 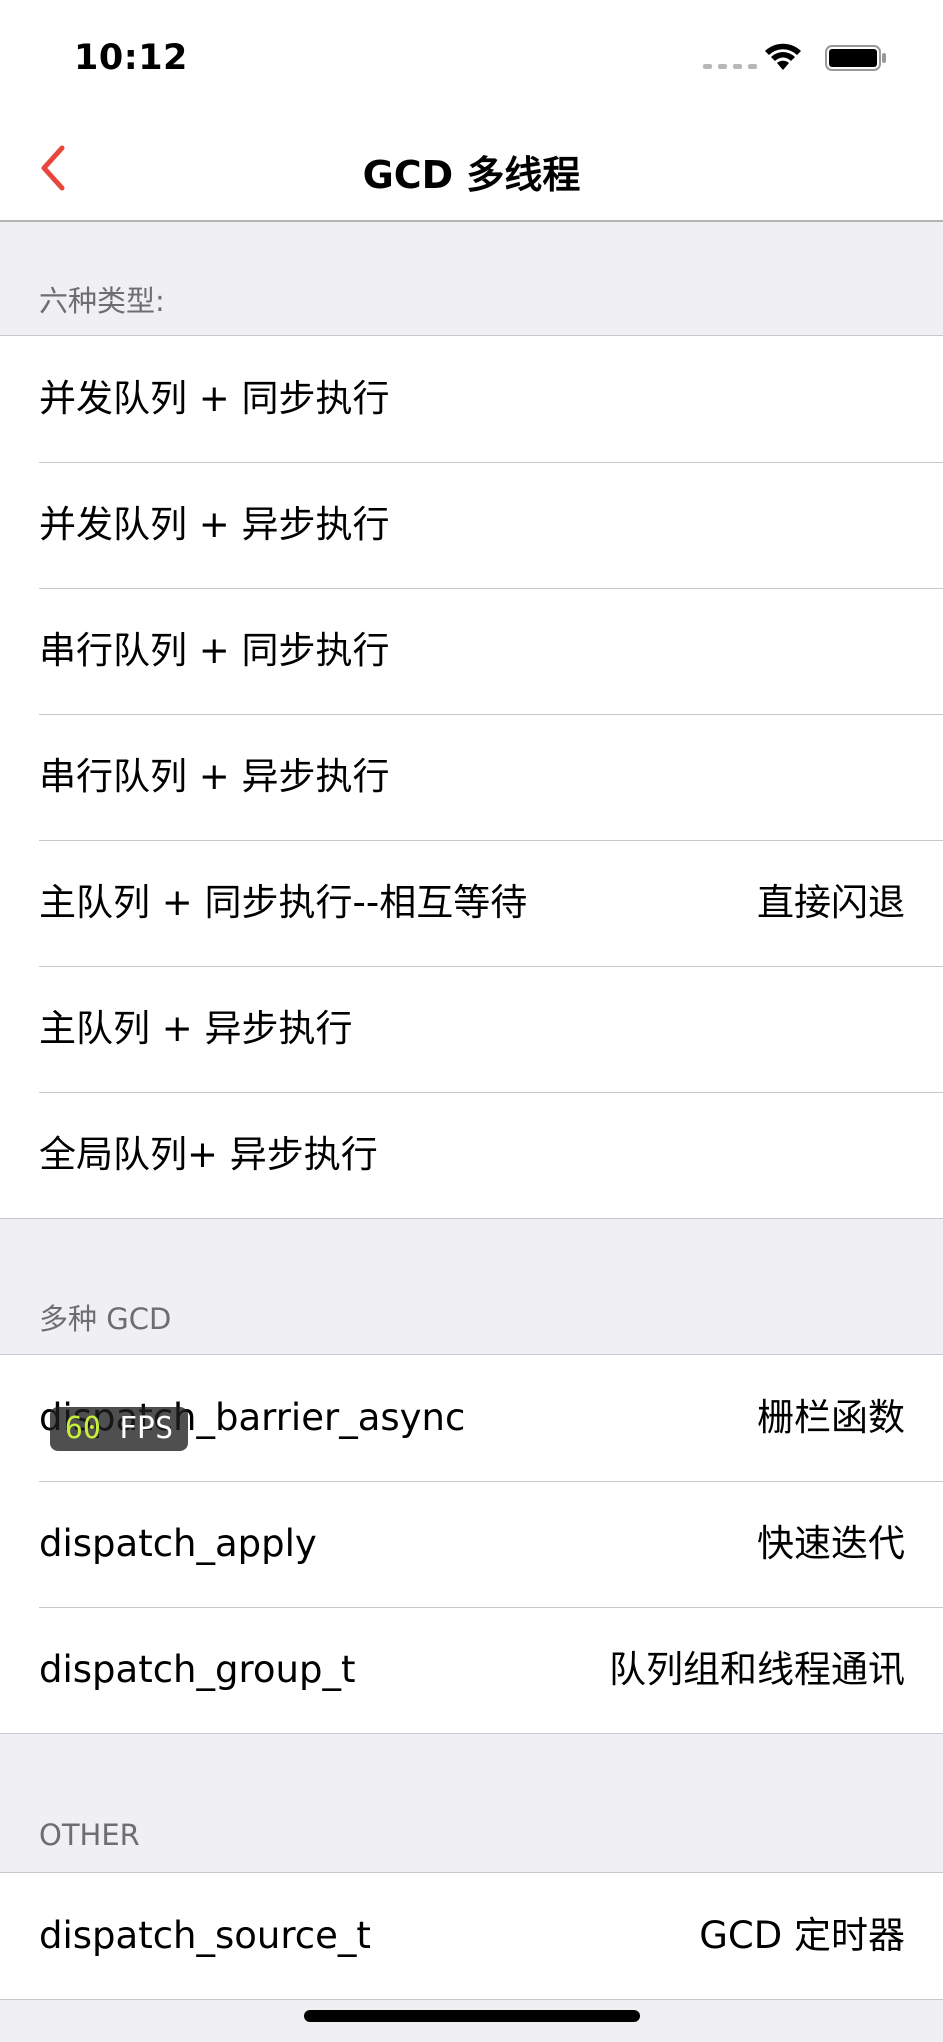 What do you see at coordinates (831, 1417) in the screenshot?
I see `row-detail: 栅栏函数` at bounding box center [831, 1417].